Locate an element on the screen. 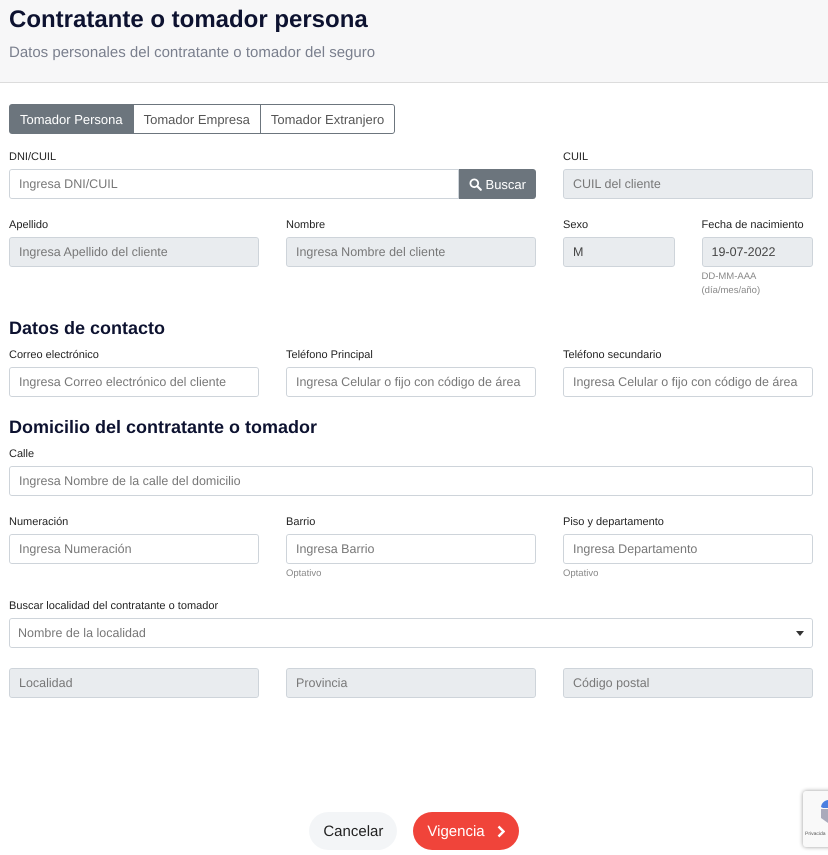 Image resolution: width=828 pixels, height=855 pixels. field-label: Calle is located at coordinates (22, 454).